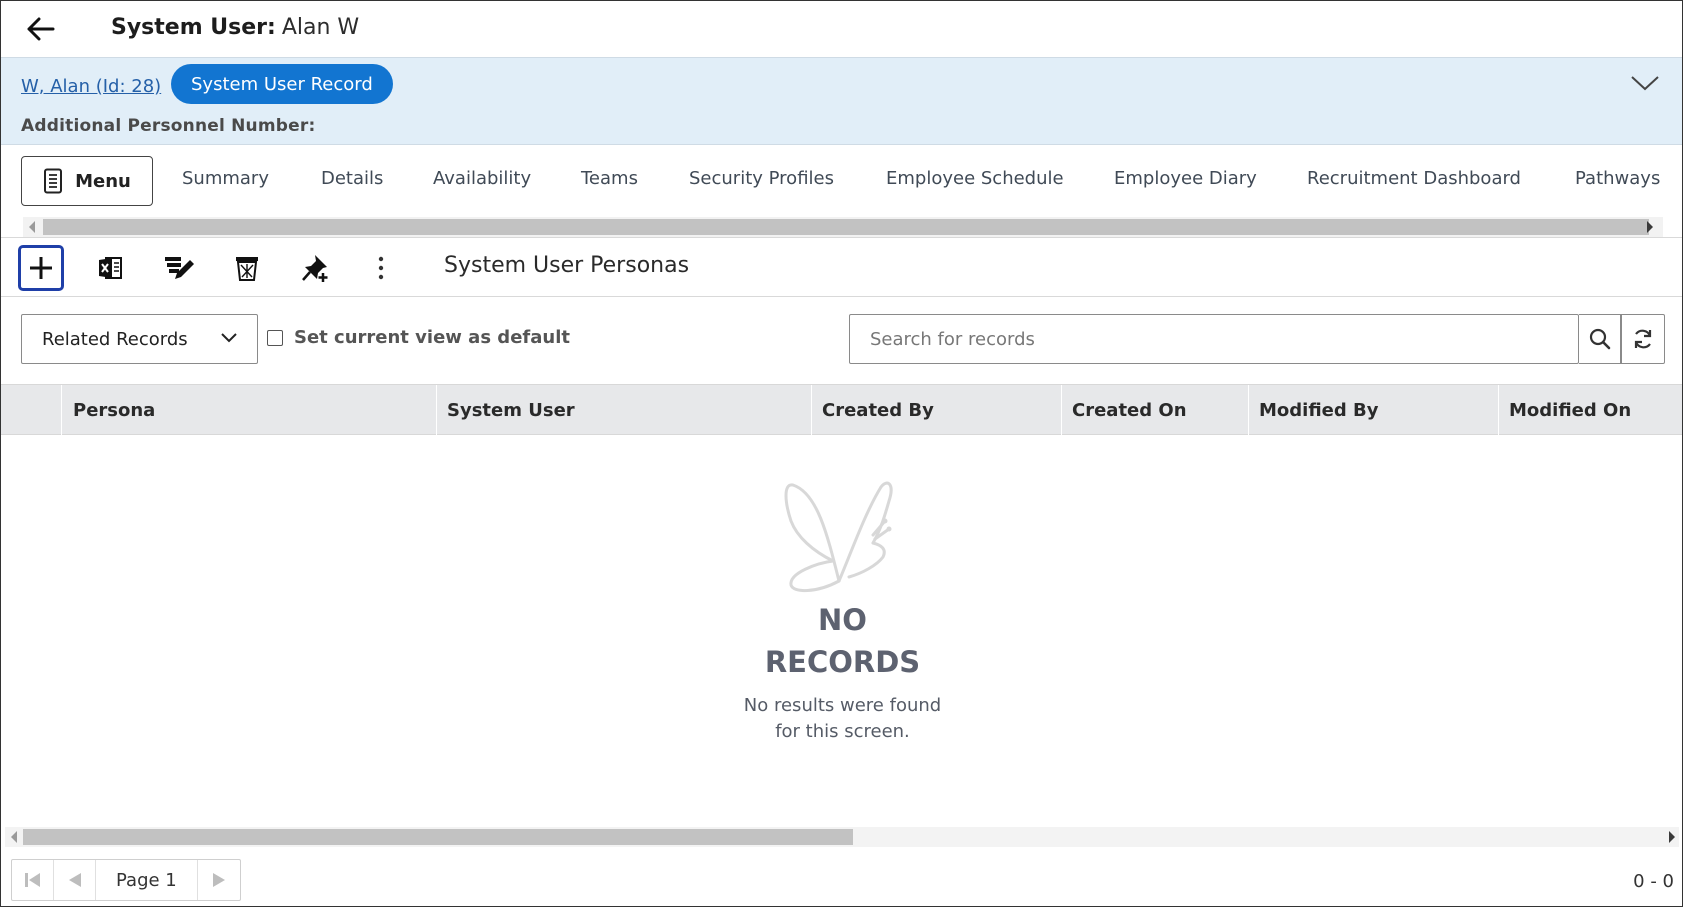 This screenshot has height=907, width=1683. What do you see at coordinates (1373, 410) in the screenshot?
I see `column-header-modified-by: Modified By` at bounding box center [1373, 410].